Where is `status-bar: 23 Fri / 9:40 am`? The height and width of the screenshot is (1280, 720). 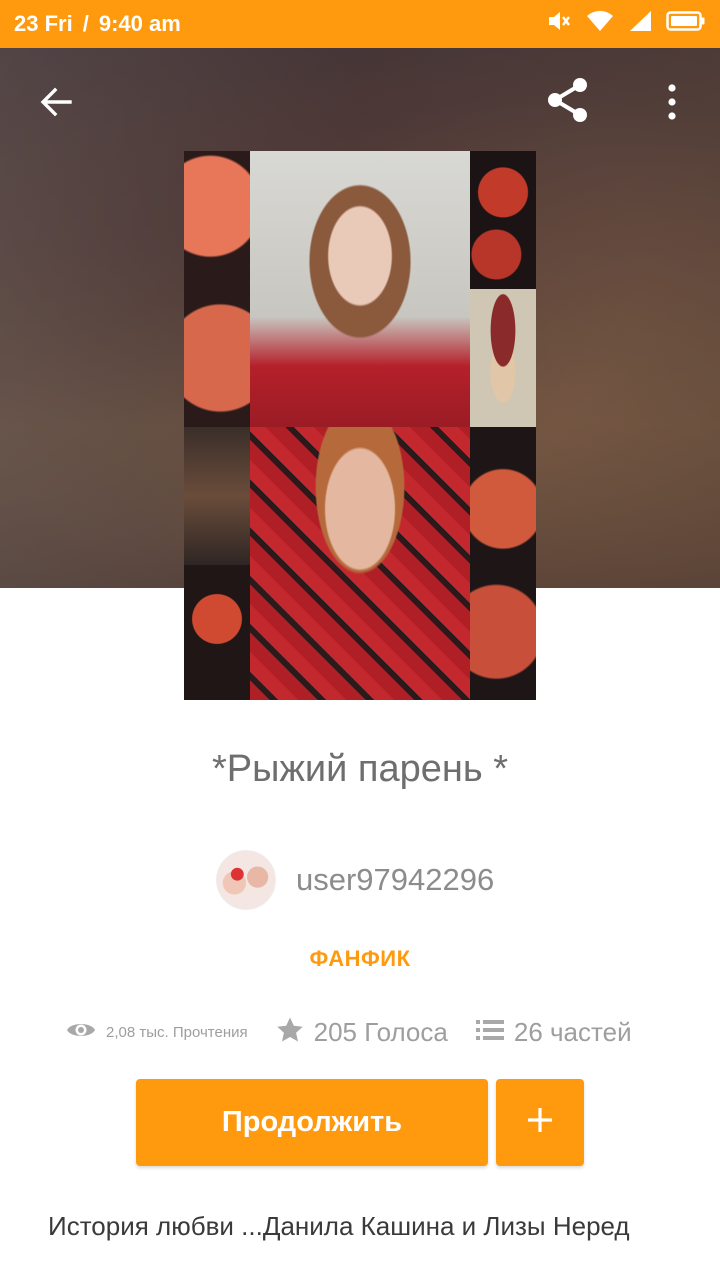 status-bar: 23 Fri / 9:40 am is located at coordinates (360, 24).